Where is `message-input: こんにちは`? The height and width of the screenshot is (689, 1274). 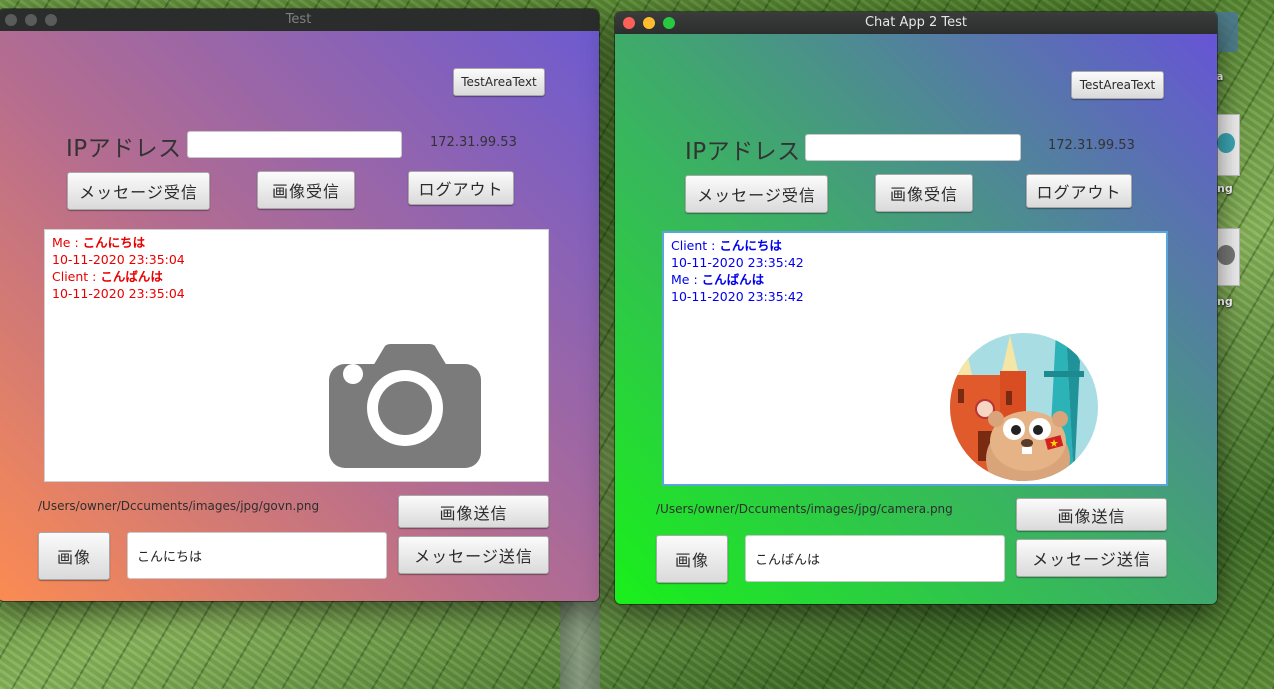 message-input: こんにちは is located at coordinates (257, 555).